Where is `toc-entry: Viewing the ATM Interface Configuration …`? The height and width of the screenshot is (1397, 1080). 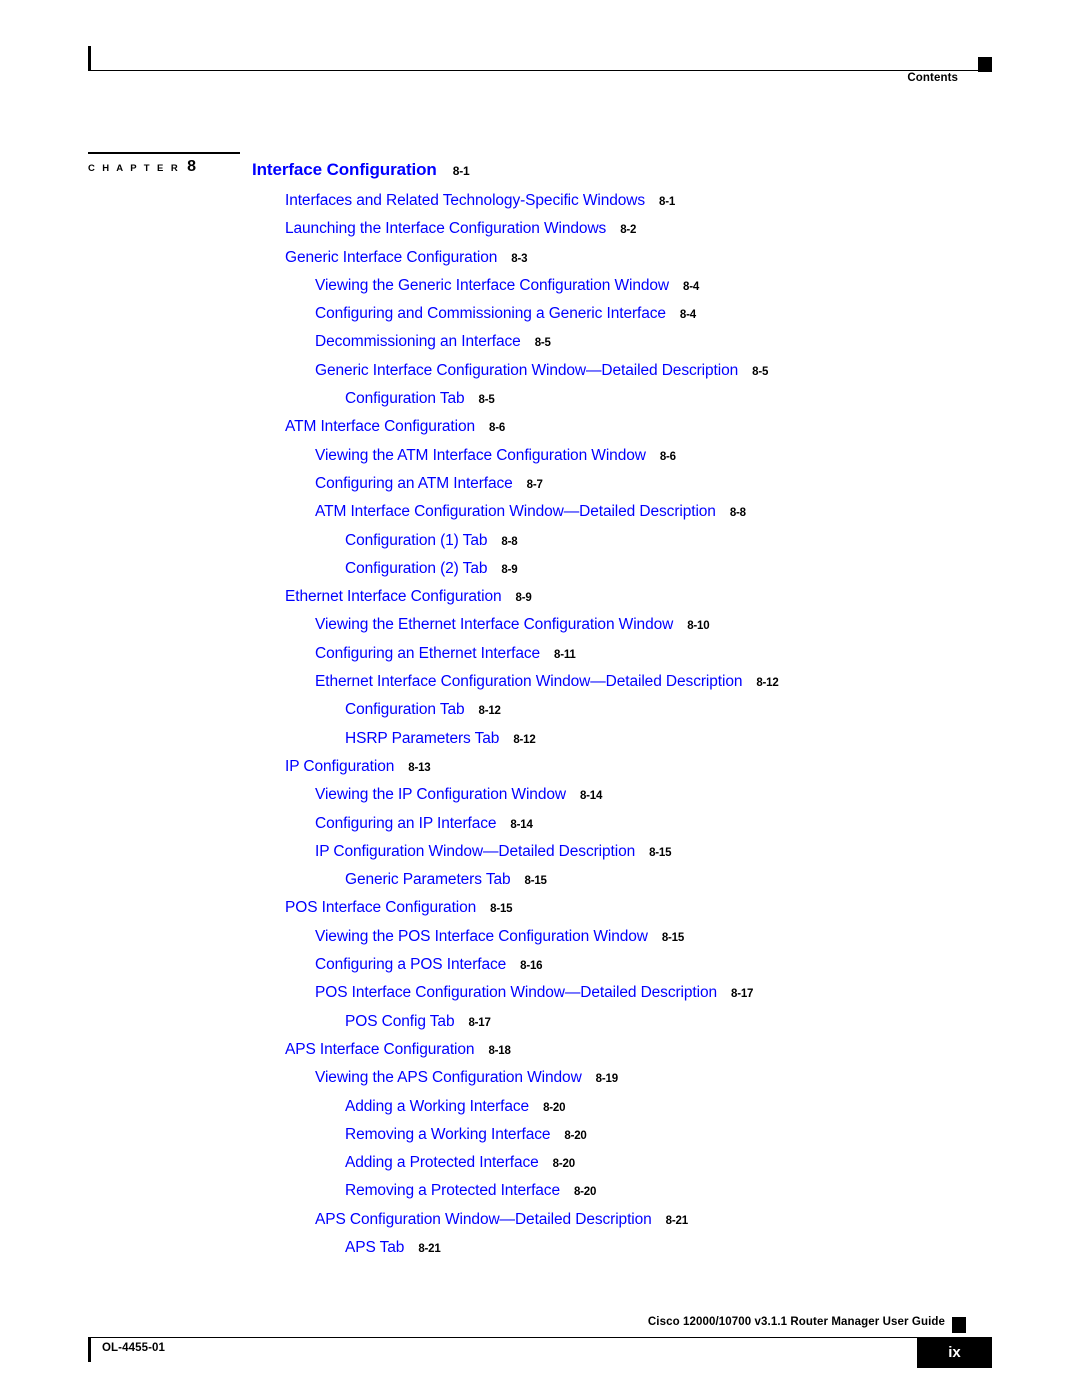
toc-entry: Viewing the ATM Interface Configuration … is located at coordinates (540, 461).